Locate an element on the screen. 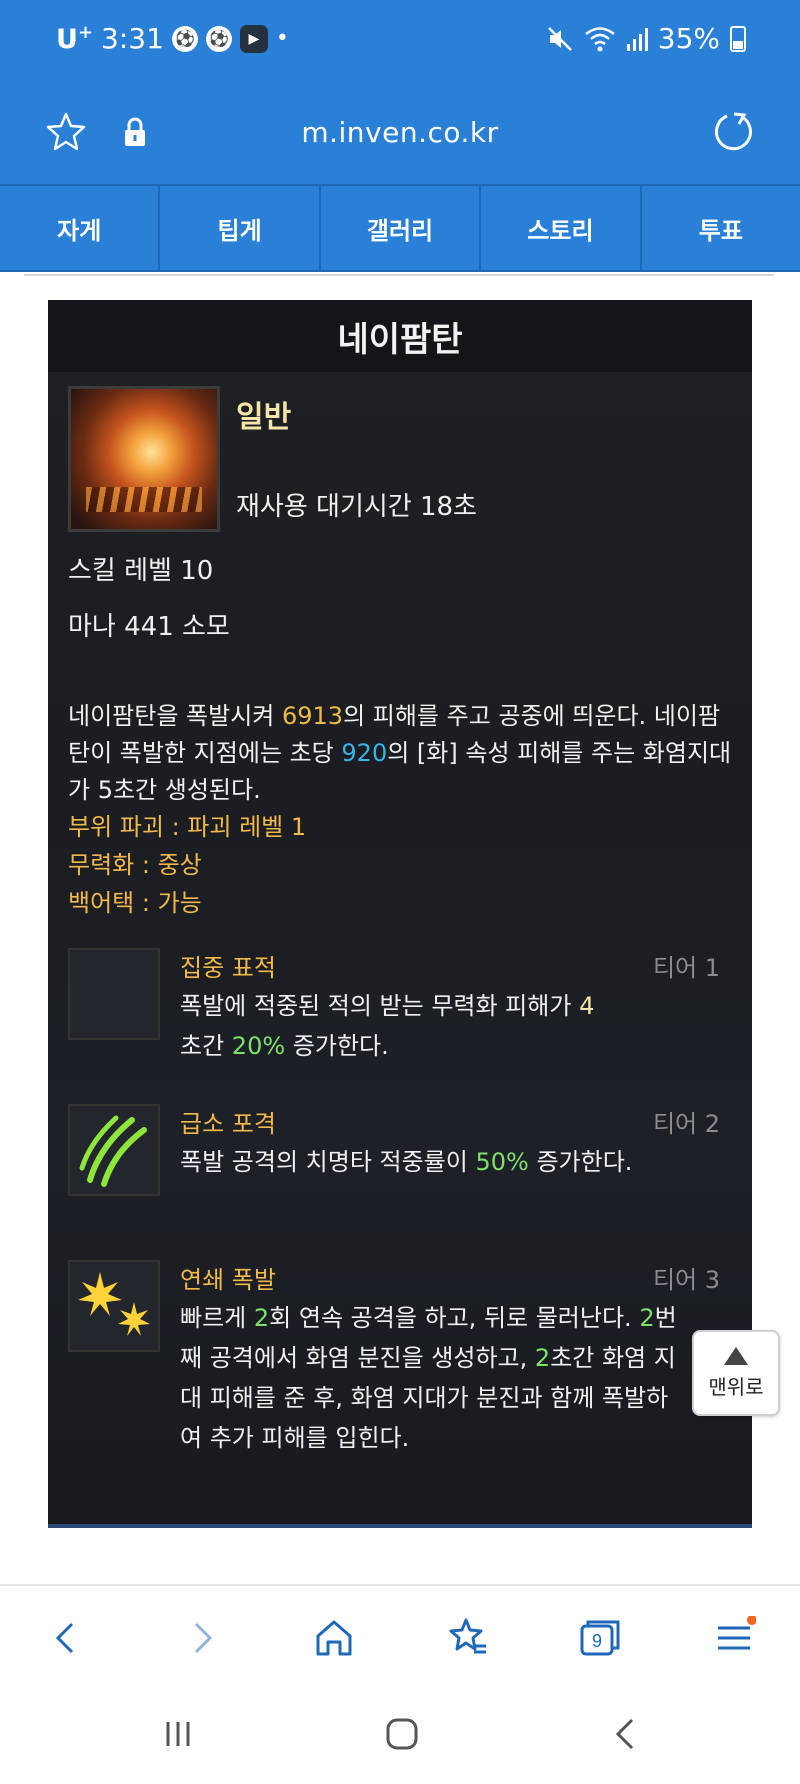  home-nav-button is located at coordinates (402, 1734).